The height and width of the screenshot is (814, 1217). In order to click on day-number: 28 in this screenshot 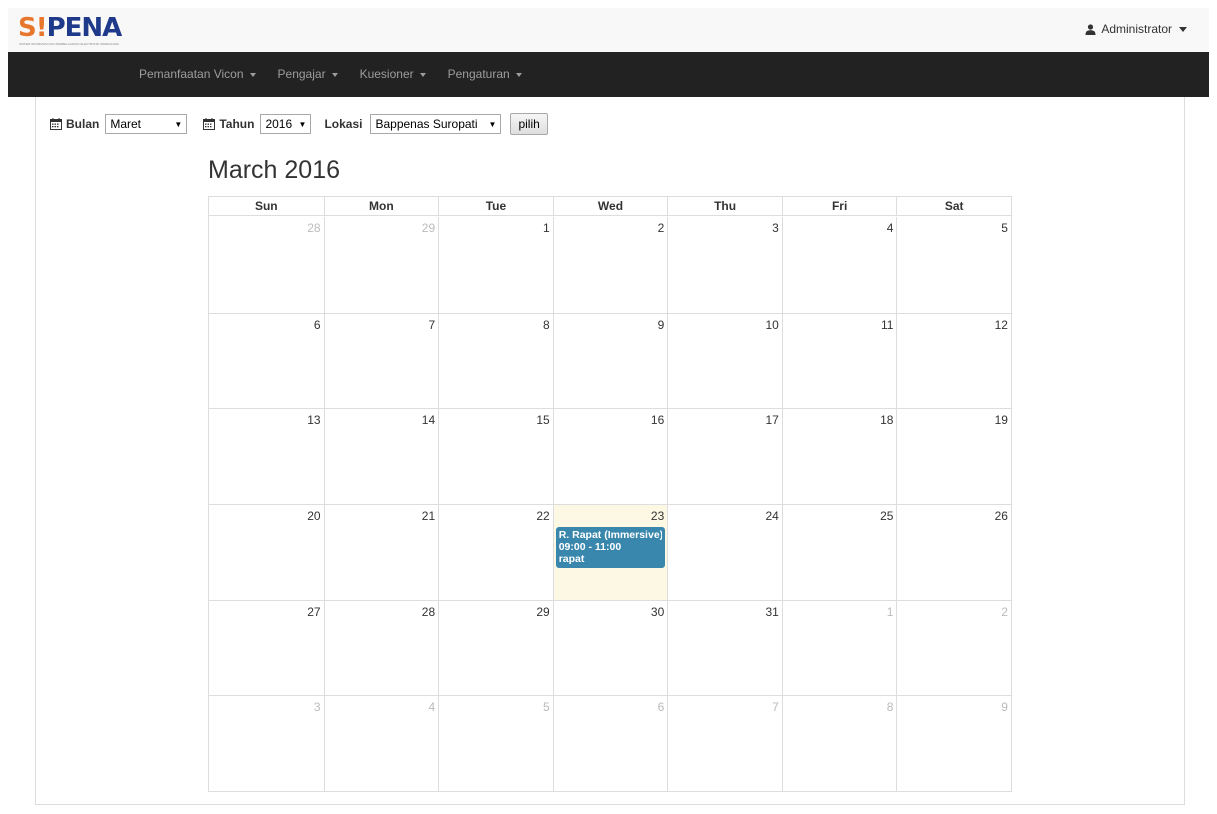, I will do `click(314, 228)`.